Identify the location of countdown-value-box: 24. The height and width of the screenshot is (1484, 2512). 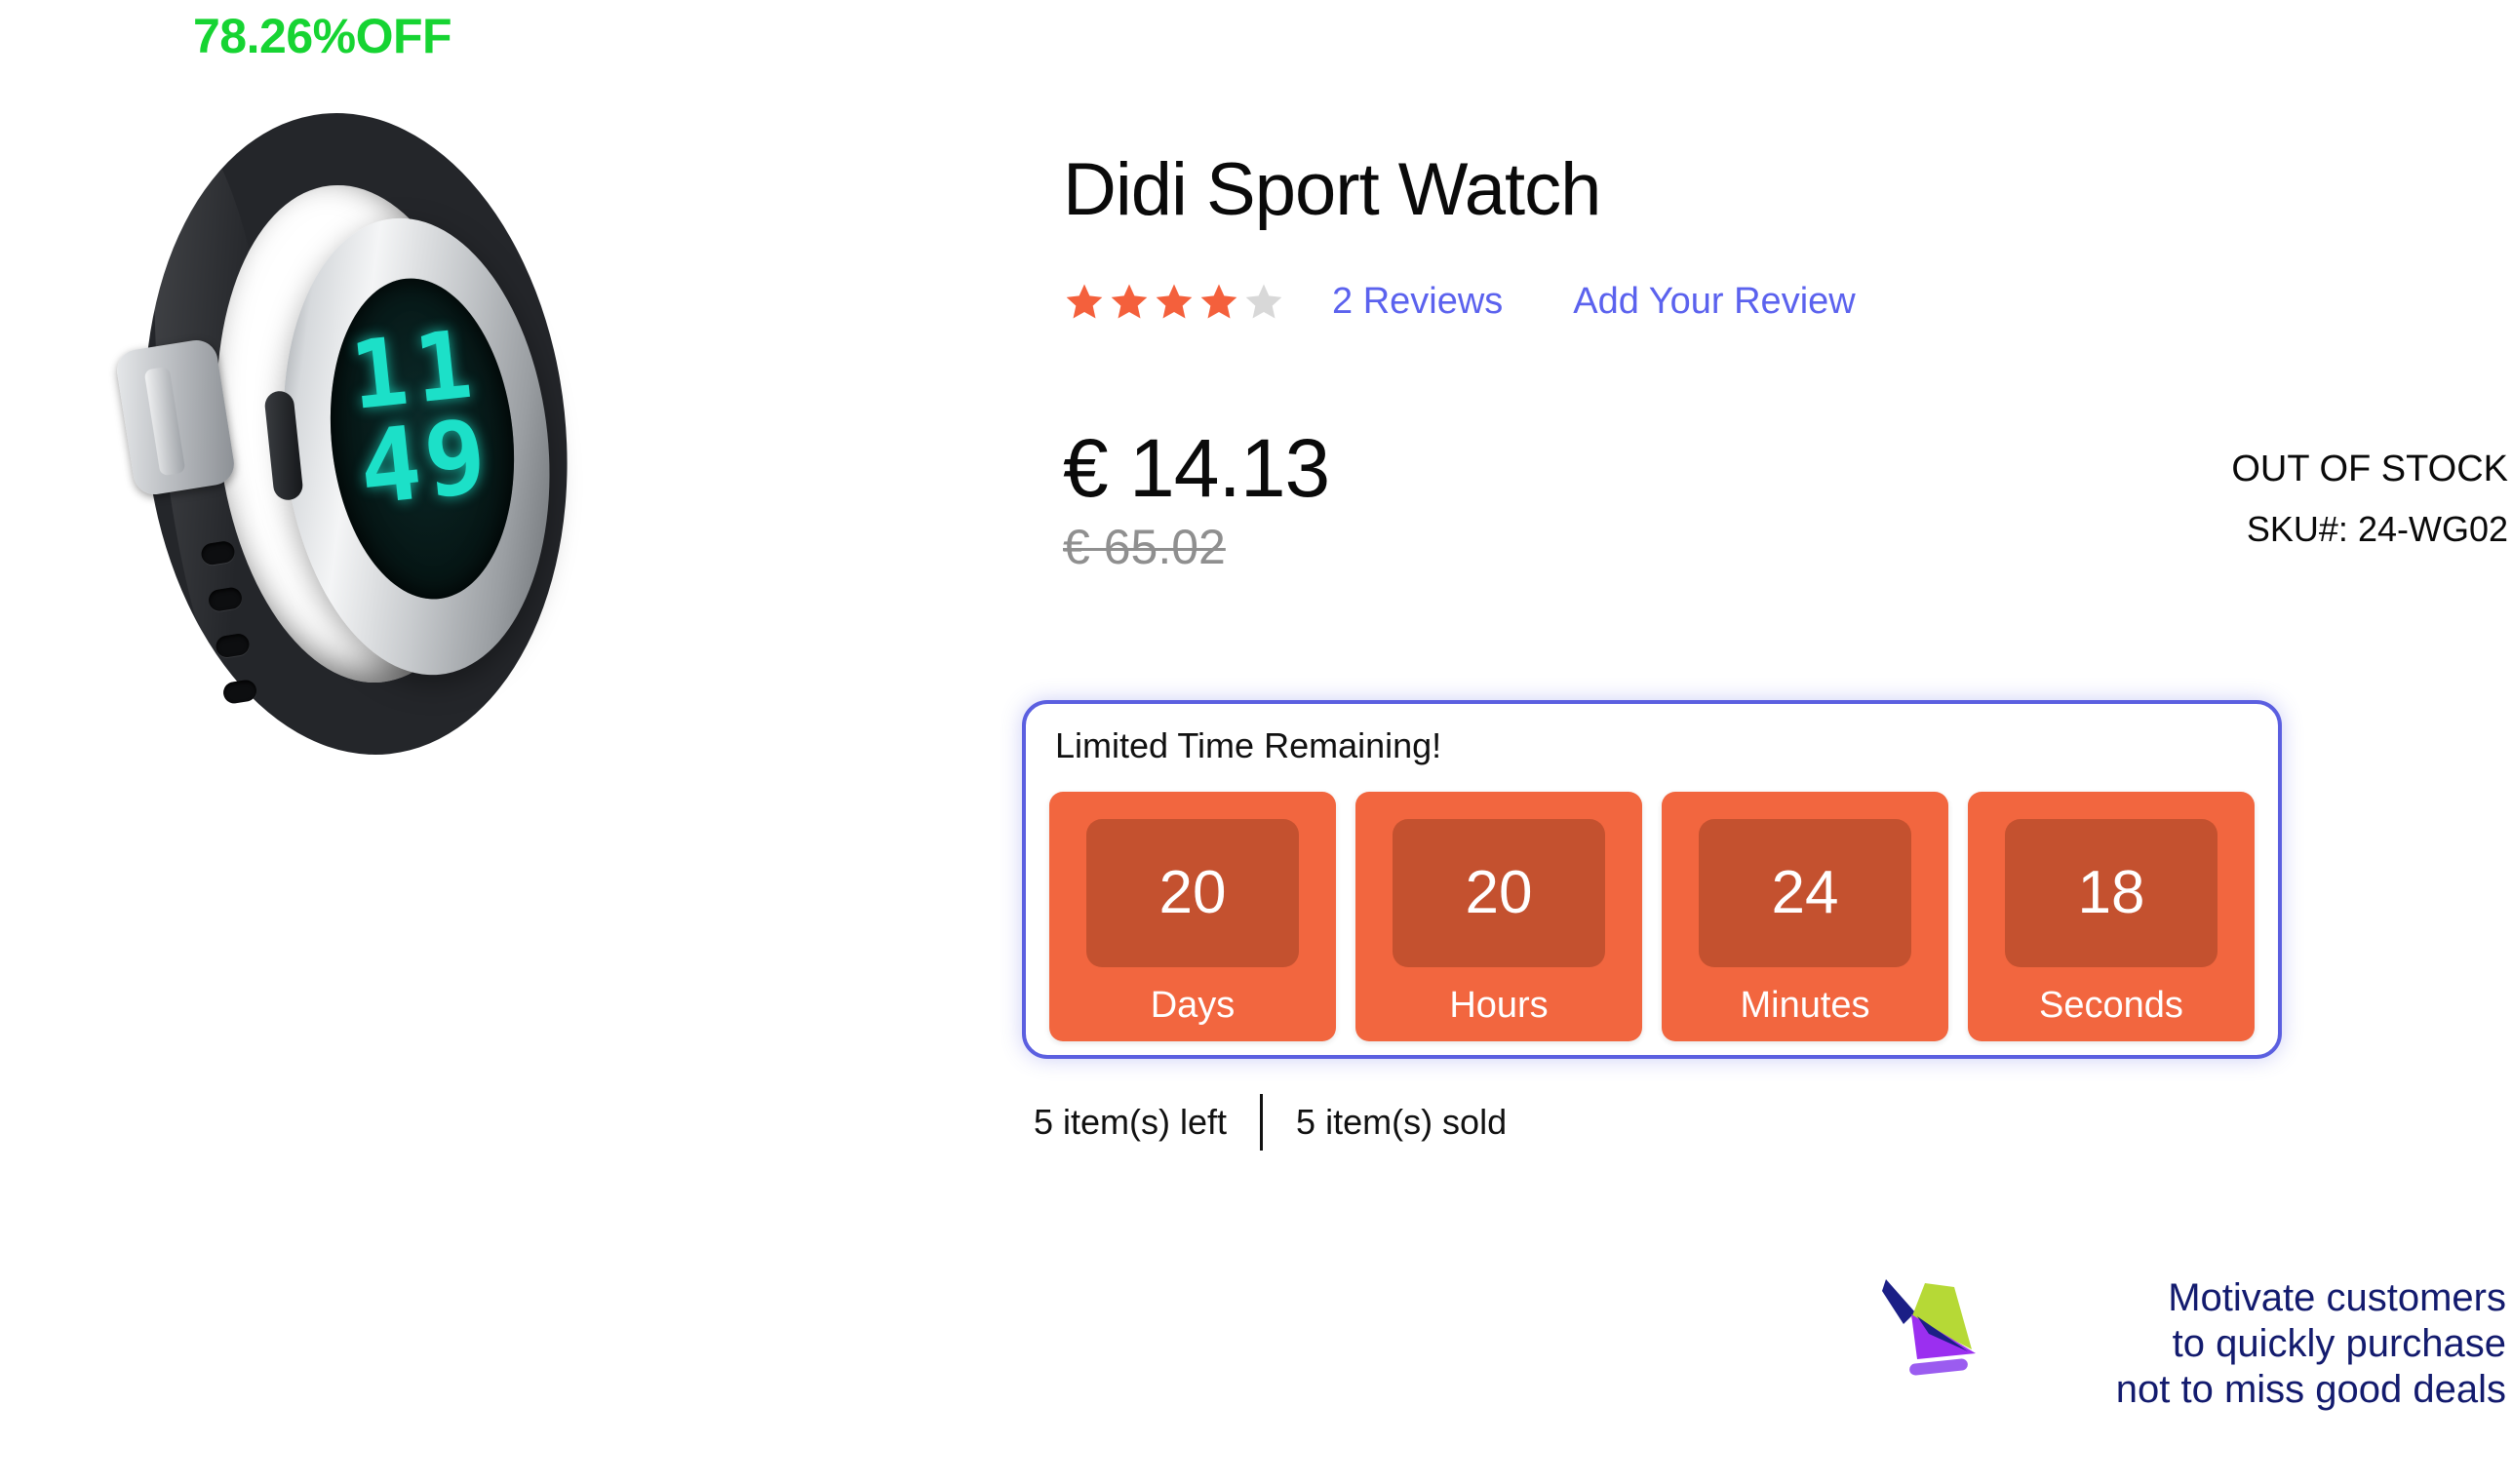
(1805, 893).